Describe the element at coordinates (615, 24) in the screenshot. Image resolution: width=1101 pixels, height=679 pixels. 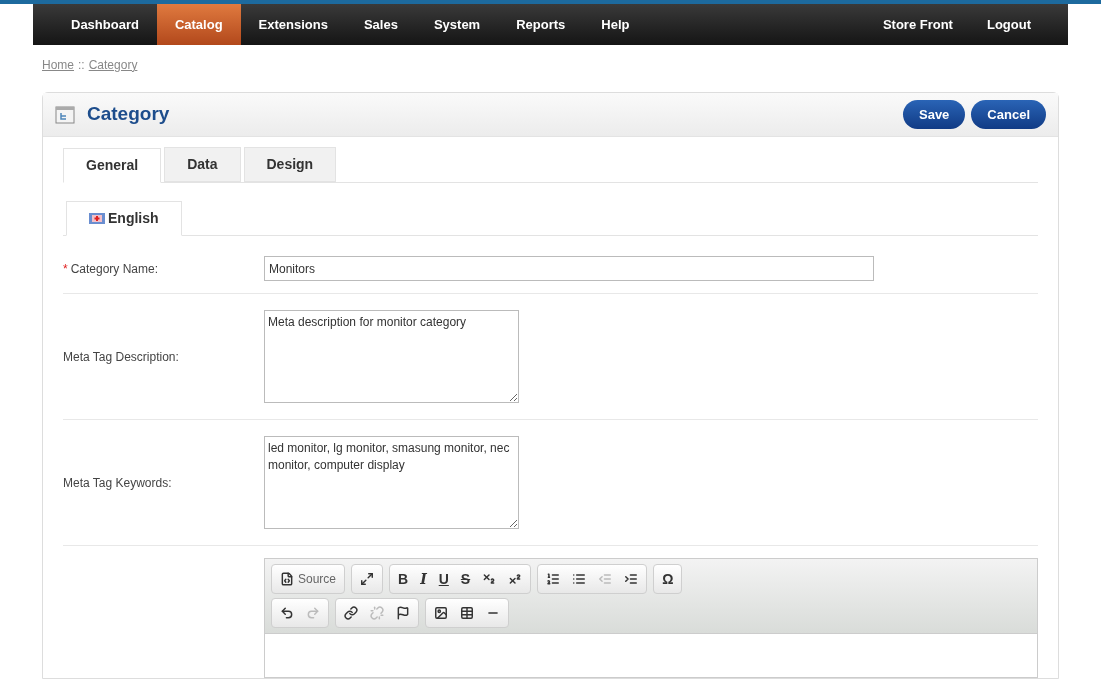
I see `nav-link: Help` at that location.